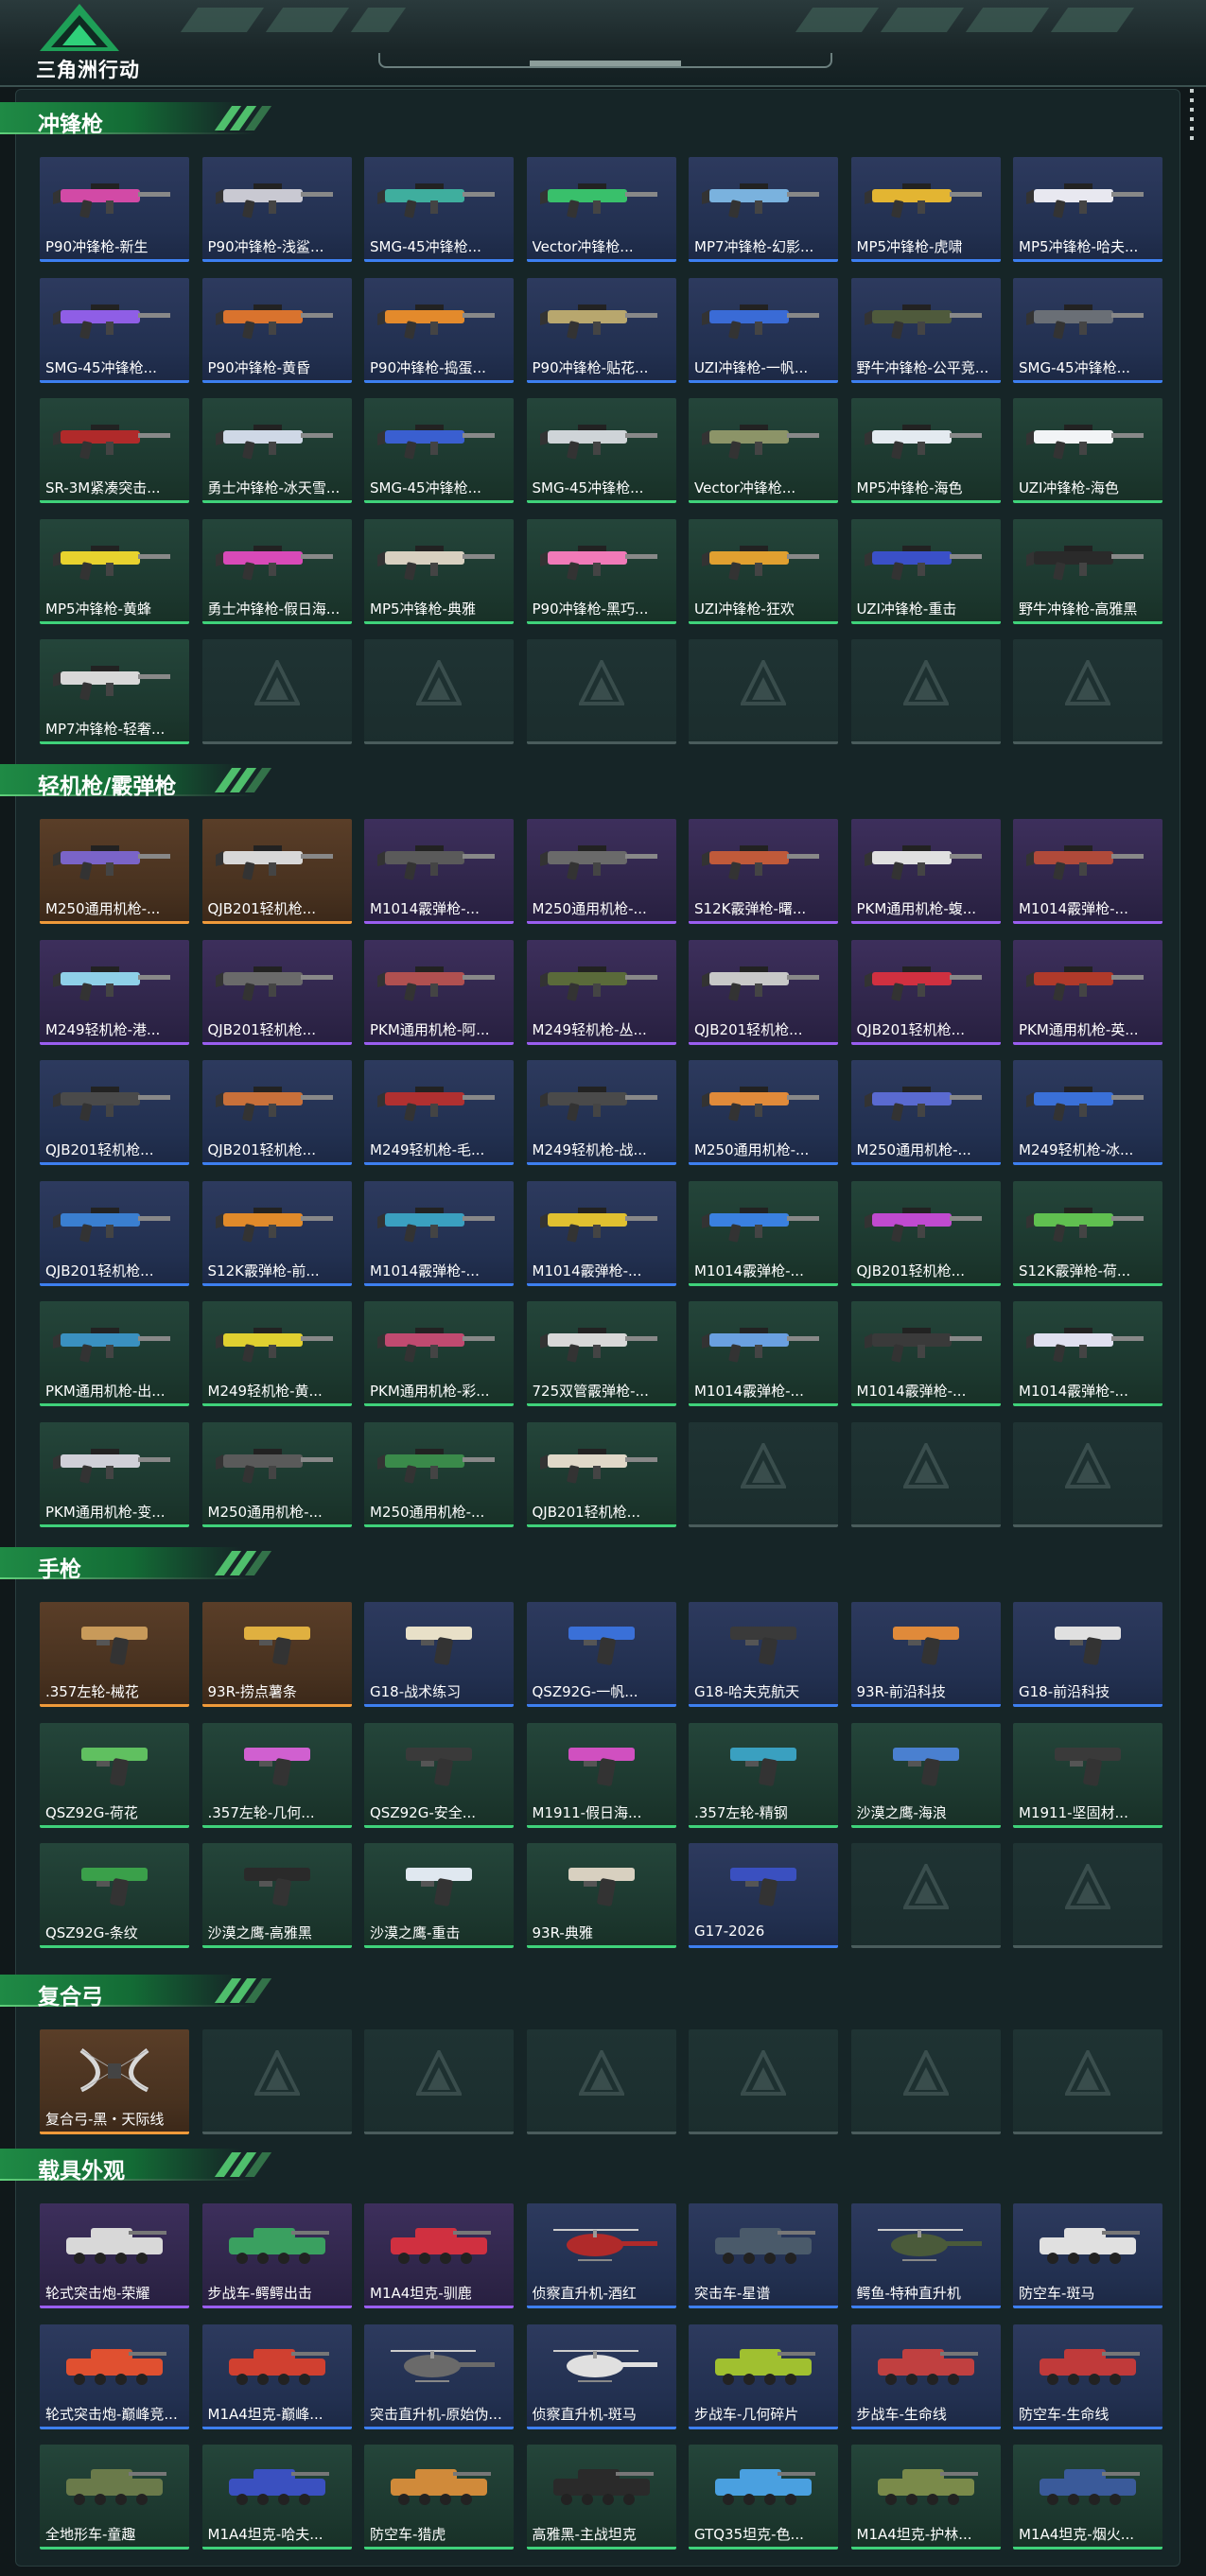 The image size is (1206, 2576). I want to click on skin-card: UZI冲锋枪-重击, so click(925, 571).